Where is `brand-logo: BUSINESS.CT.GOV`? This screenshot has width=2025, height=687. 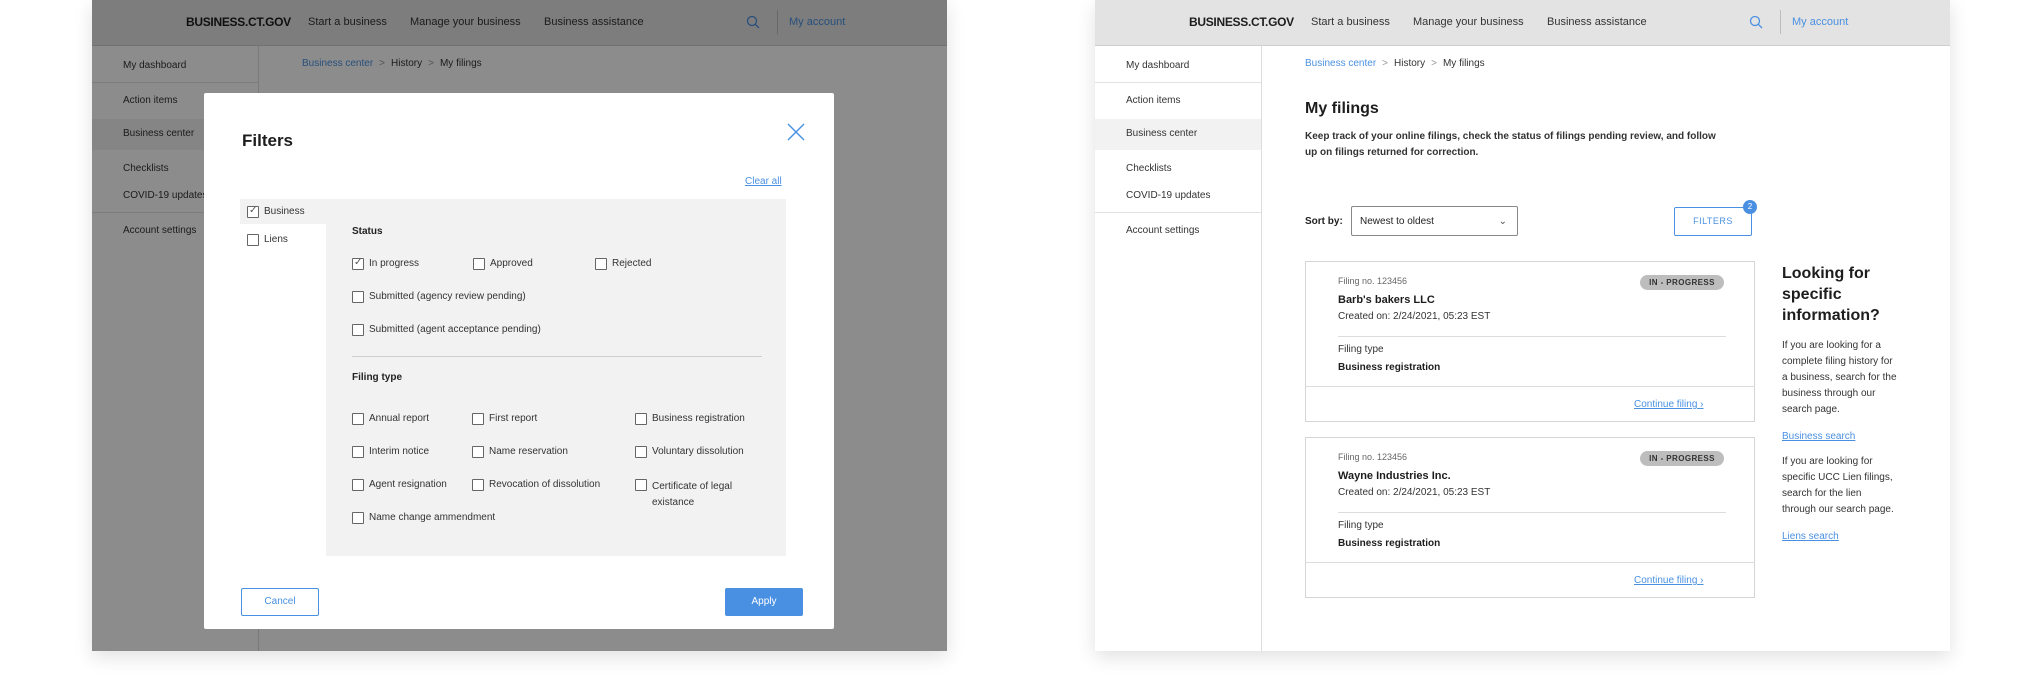 brand-logo: BUSINESS.CT.GOV is located at coordinates (1241, 22).